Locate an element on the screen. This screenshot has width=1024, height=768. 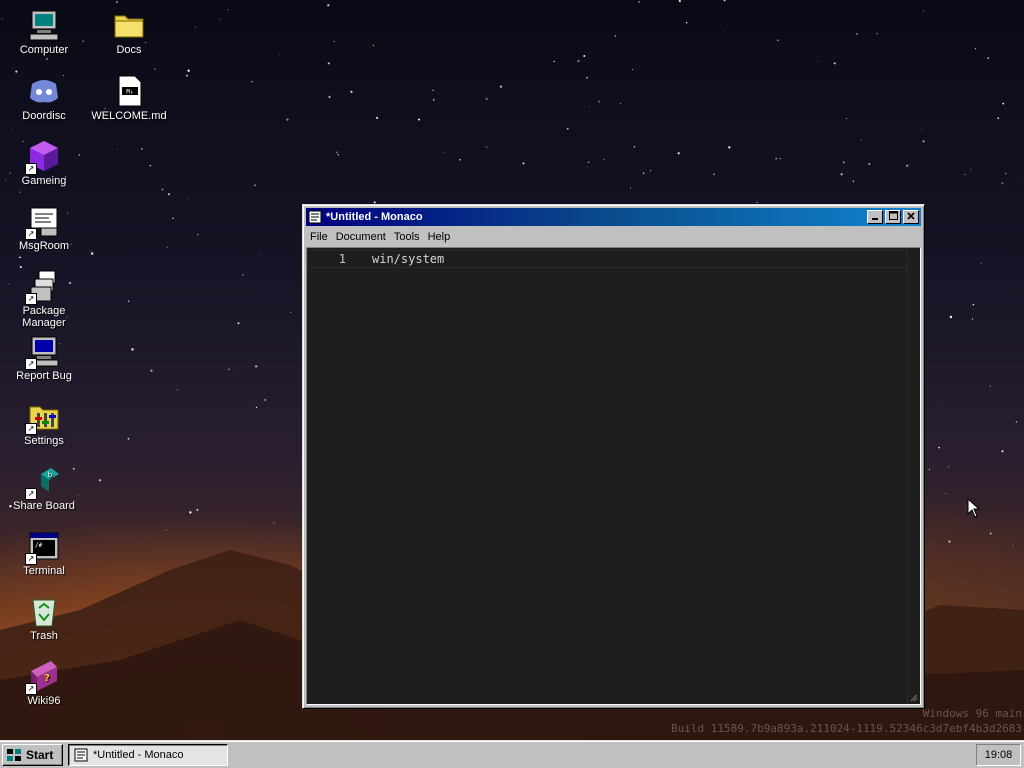
taskbar-item-monaco: *Untitled - Monaco is located at coordinates (148, 755).